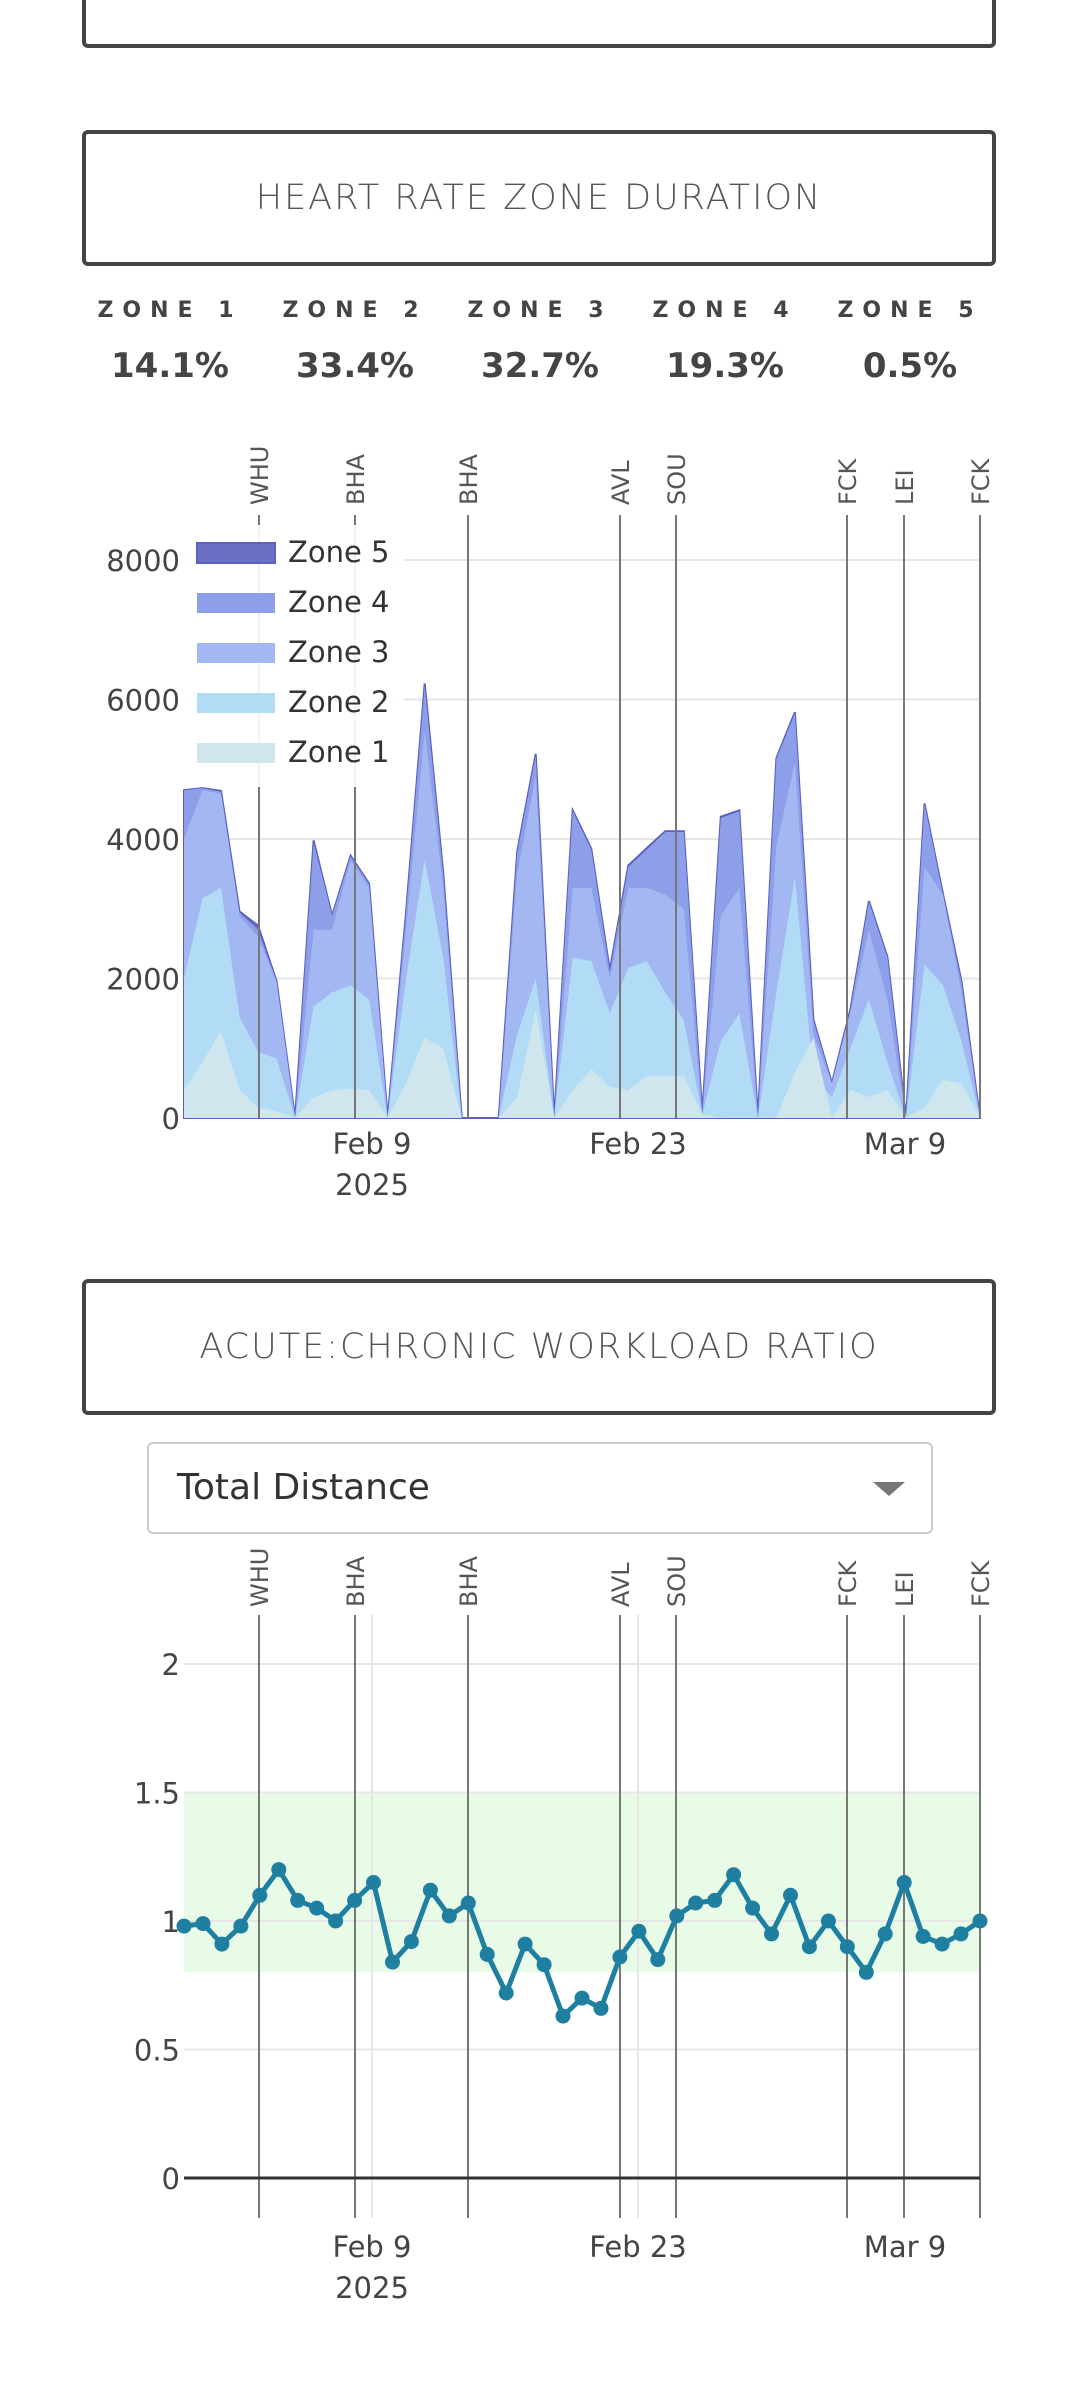 This screenshot has width=1082, height=2402. What do you see at coordinates (143, 561) in the screenshot?
I see `y-tick-label: 8000` at bounding box center [143, 561].